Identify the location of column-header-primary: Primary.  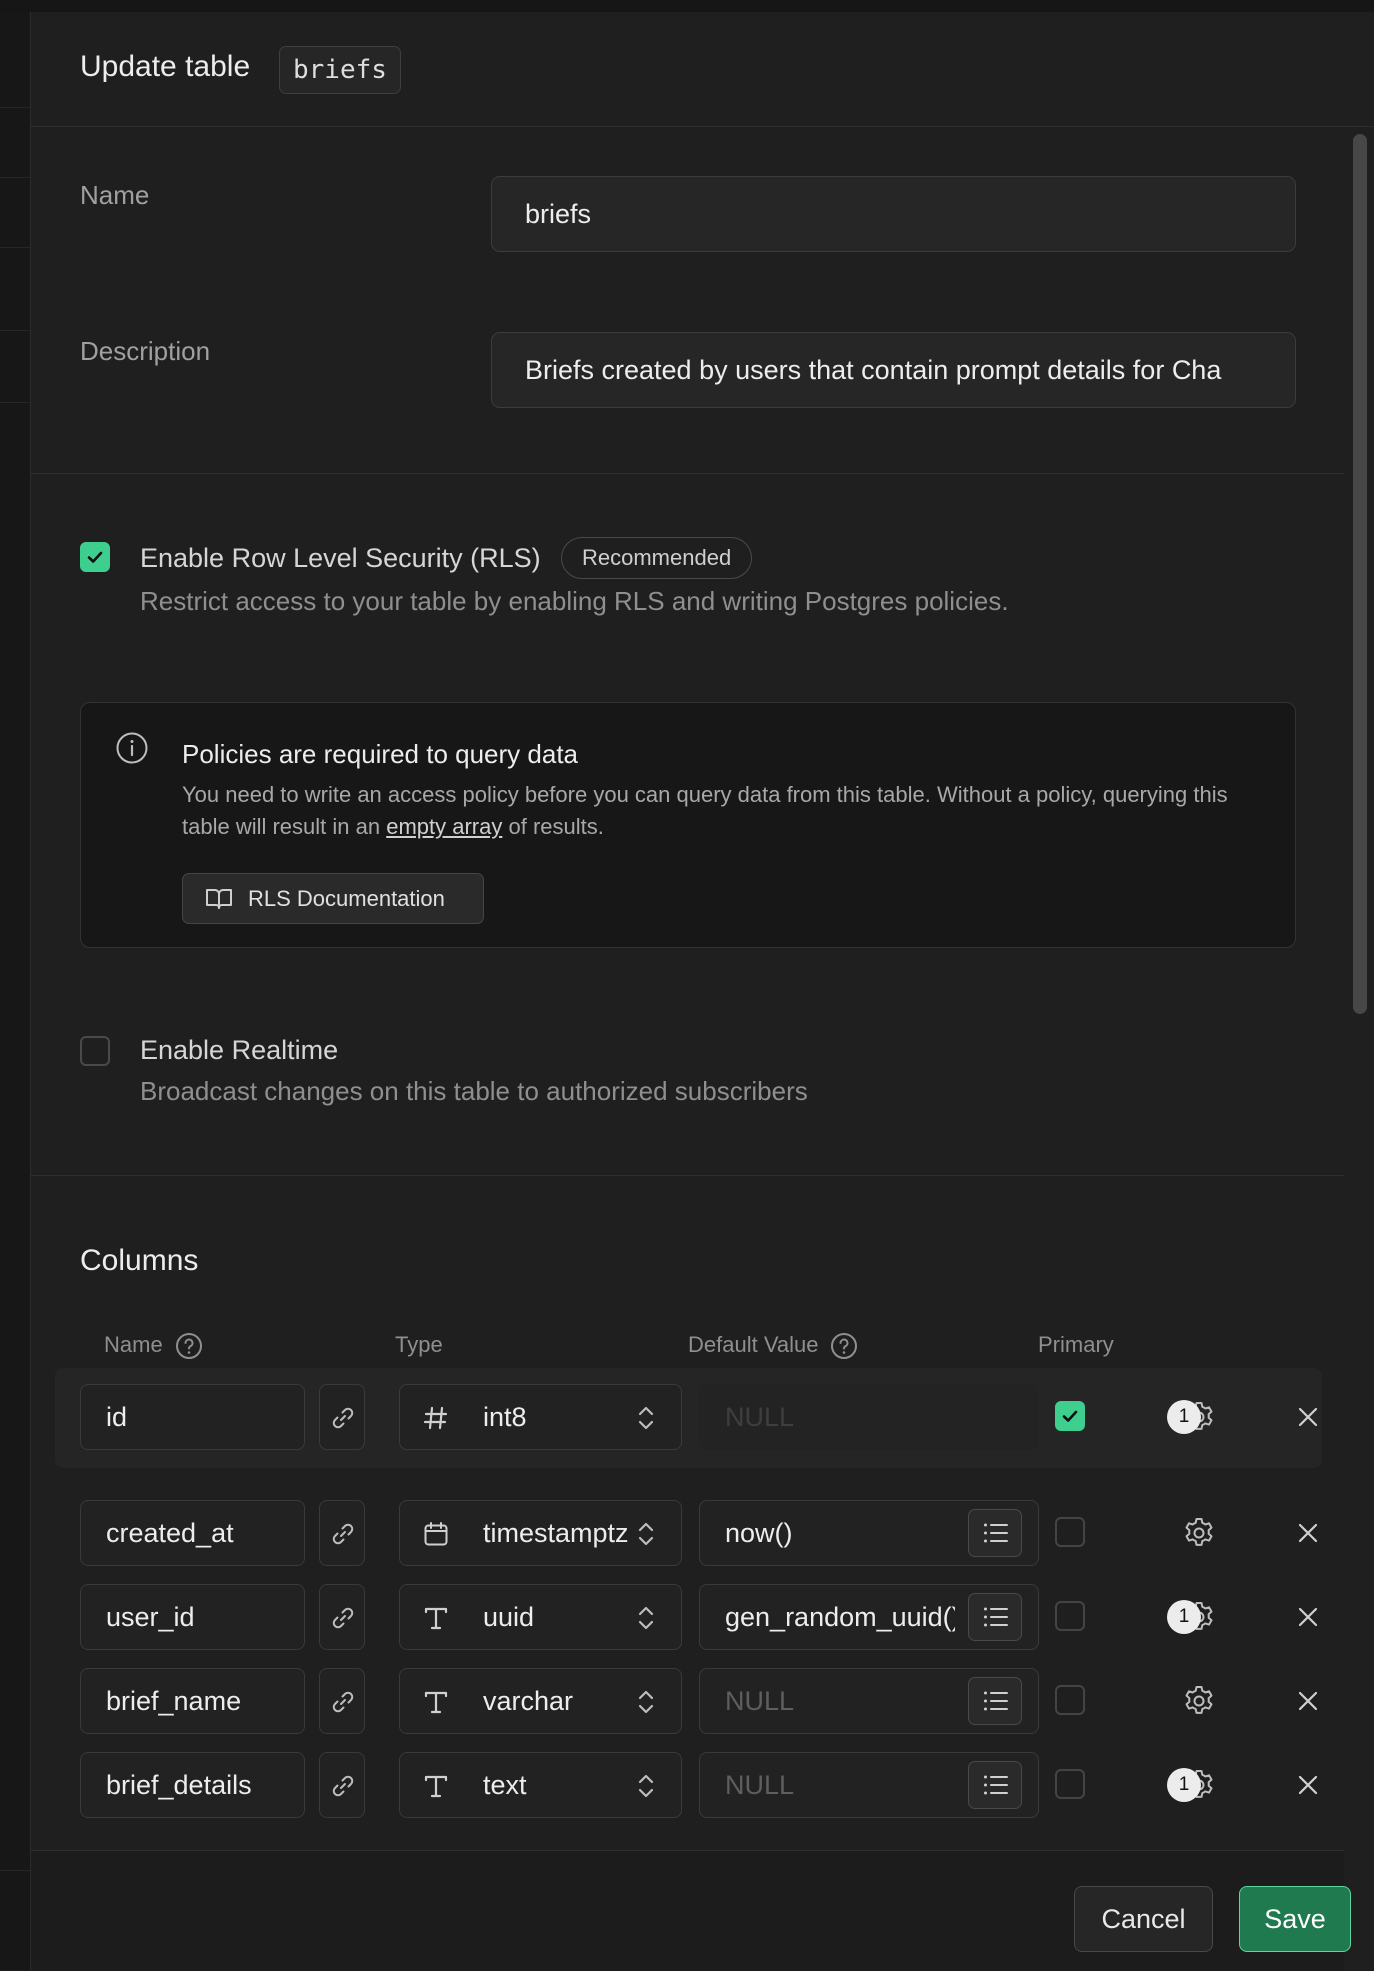
(1076, 1344).